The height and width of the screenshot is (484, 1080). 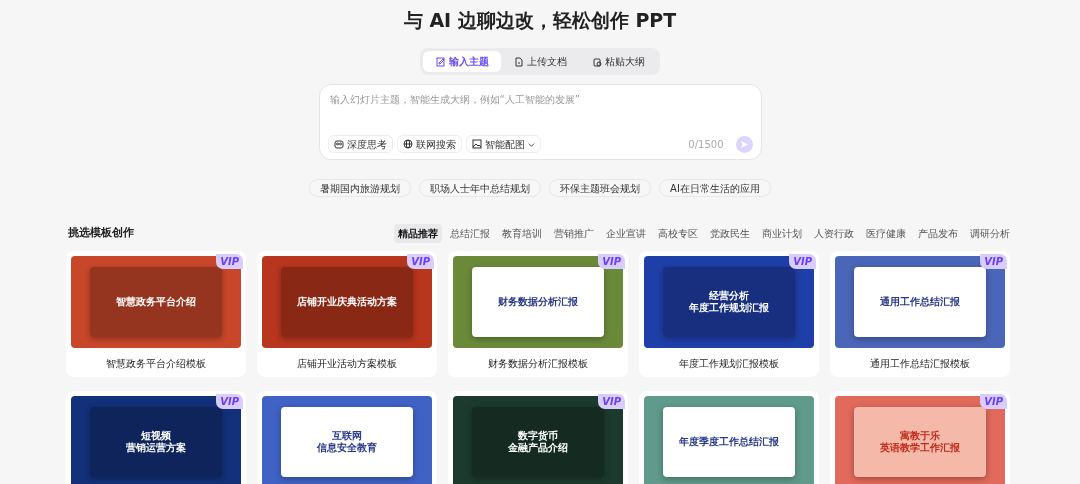 I want to click on category-tab: 产品发布, so click(x=938, y=233).